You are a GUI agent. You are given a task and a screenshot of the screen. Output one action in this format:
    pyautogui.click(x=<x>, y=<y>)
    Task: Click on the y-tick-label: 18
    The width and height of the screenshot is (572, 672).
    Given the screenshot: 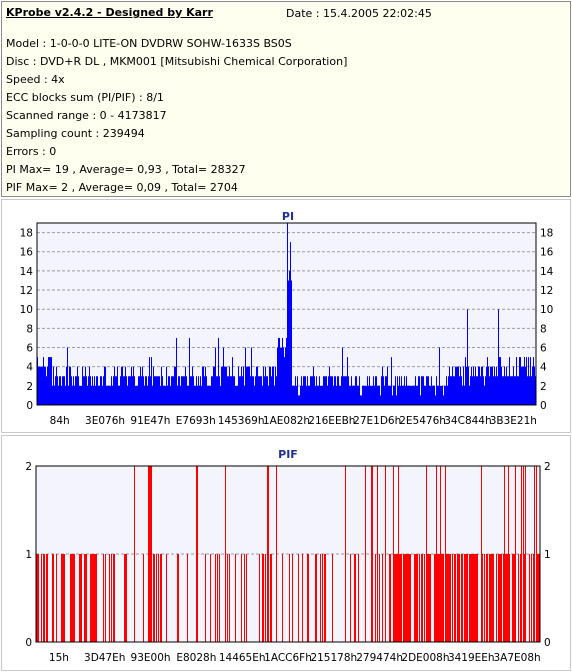 What is the action you would take?
    pyautogui.click(x=26, y=234)
    